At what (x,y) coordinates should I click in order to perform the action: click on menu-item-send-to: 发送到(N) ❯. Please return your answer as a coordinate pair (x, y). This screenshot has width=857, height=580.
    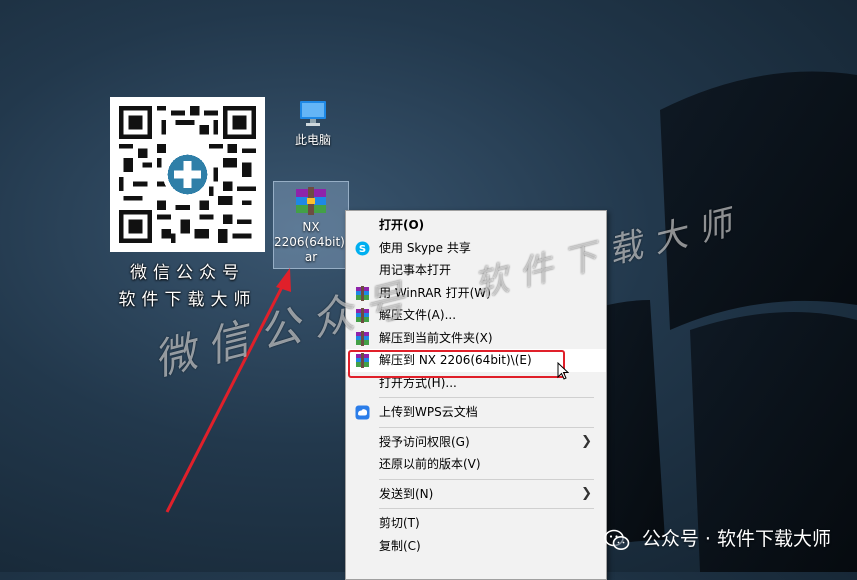
    Looking at the image, I should click on (476, 494).